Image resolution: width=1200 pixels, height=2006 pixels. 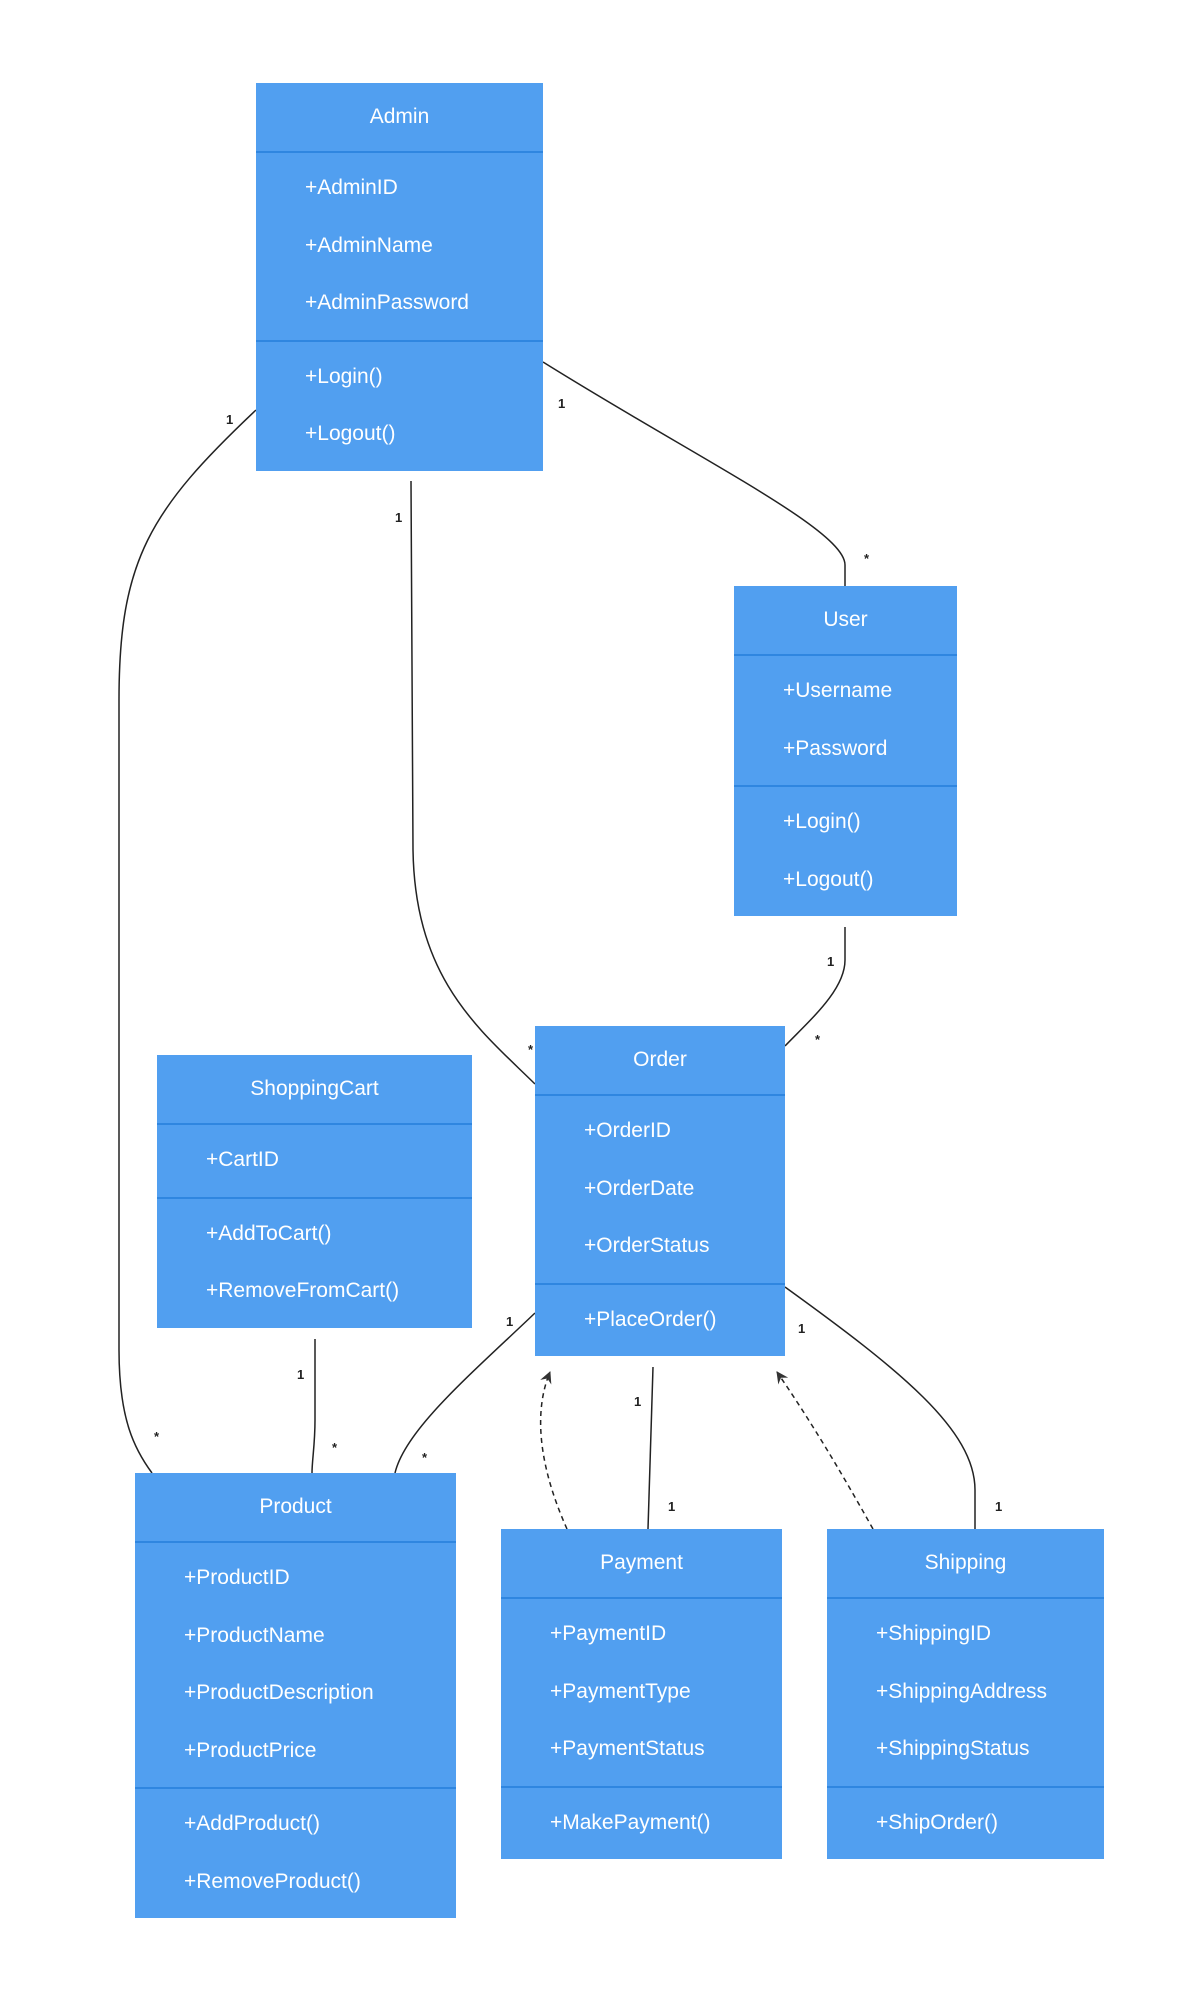 What do you see at coordinates (630, 1822) in the screenshot?
I see `method-item: +MakePayment()` at bounding box center [630, 1822].